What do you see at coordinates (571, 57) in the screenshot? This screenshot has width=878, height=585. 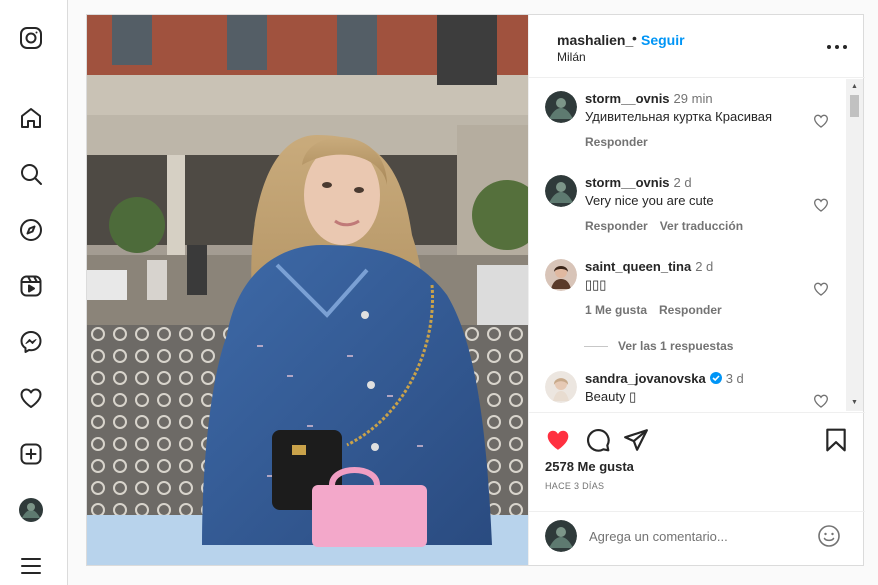 I see `post-location: Milán` at bounding box center [571, 57].